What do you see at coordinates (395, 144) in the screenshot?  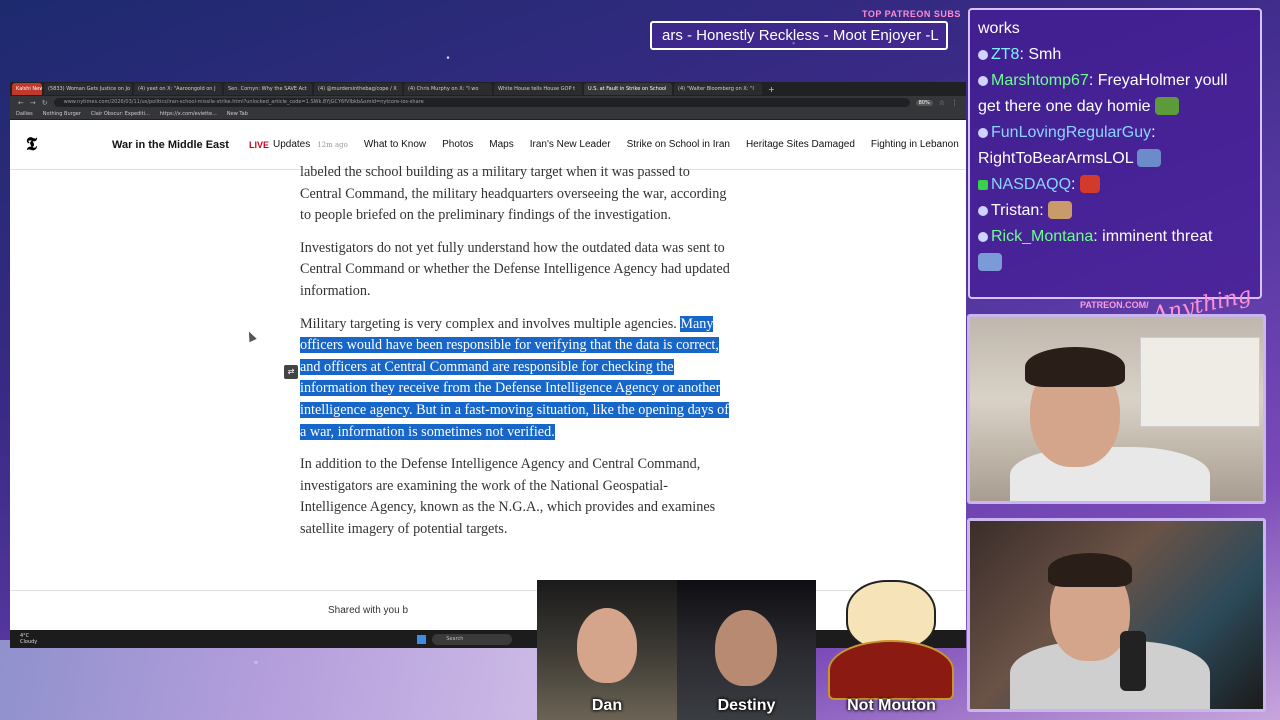 I see `nav-what-to-know: What to Know` at bounding box center [395, 144].